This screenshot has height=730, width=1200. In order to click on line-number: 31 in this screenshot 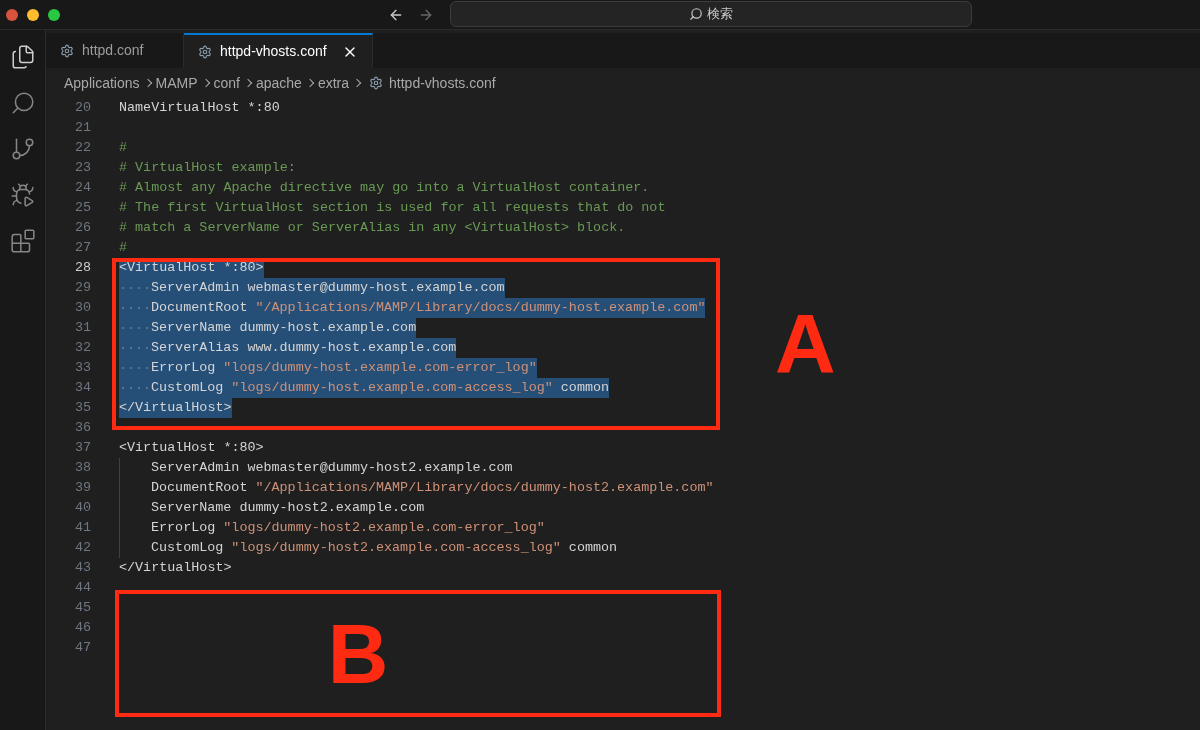, I will do `click(82, 328)`.